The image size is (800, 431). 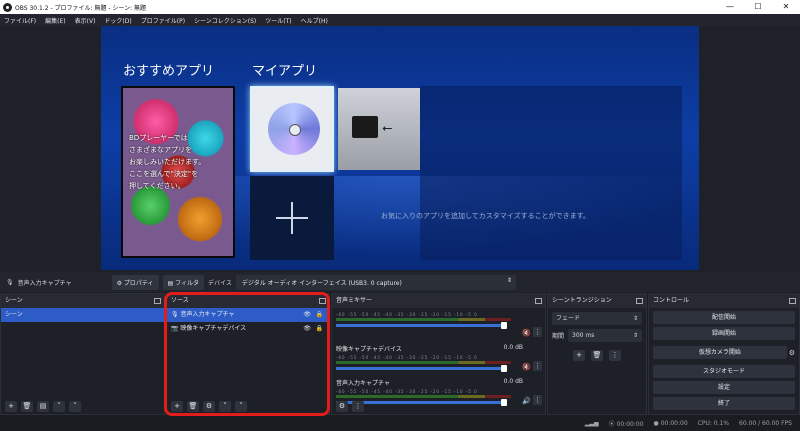 What do you see at coordinates (375, 282) in the screenshot?
I see `device-dropdown: デジタル オーディオ インターフェイス (USB3. 0 capture)` at bounding box center [375, 282].